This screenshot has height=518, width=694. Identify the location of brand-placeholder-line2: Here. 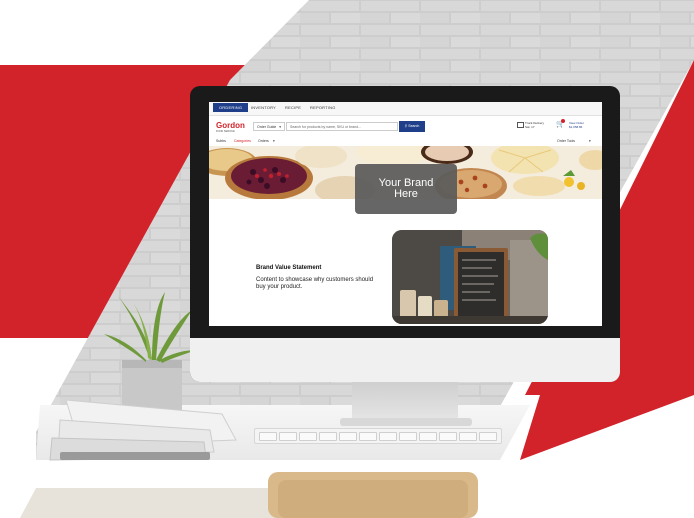
(406, 194).